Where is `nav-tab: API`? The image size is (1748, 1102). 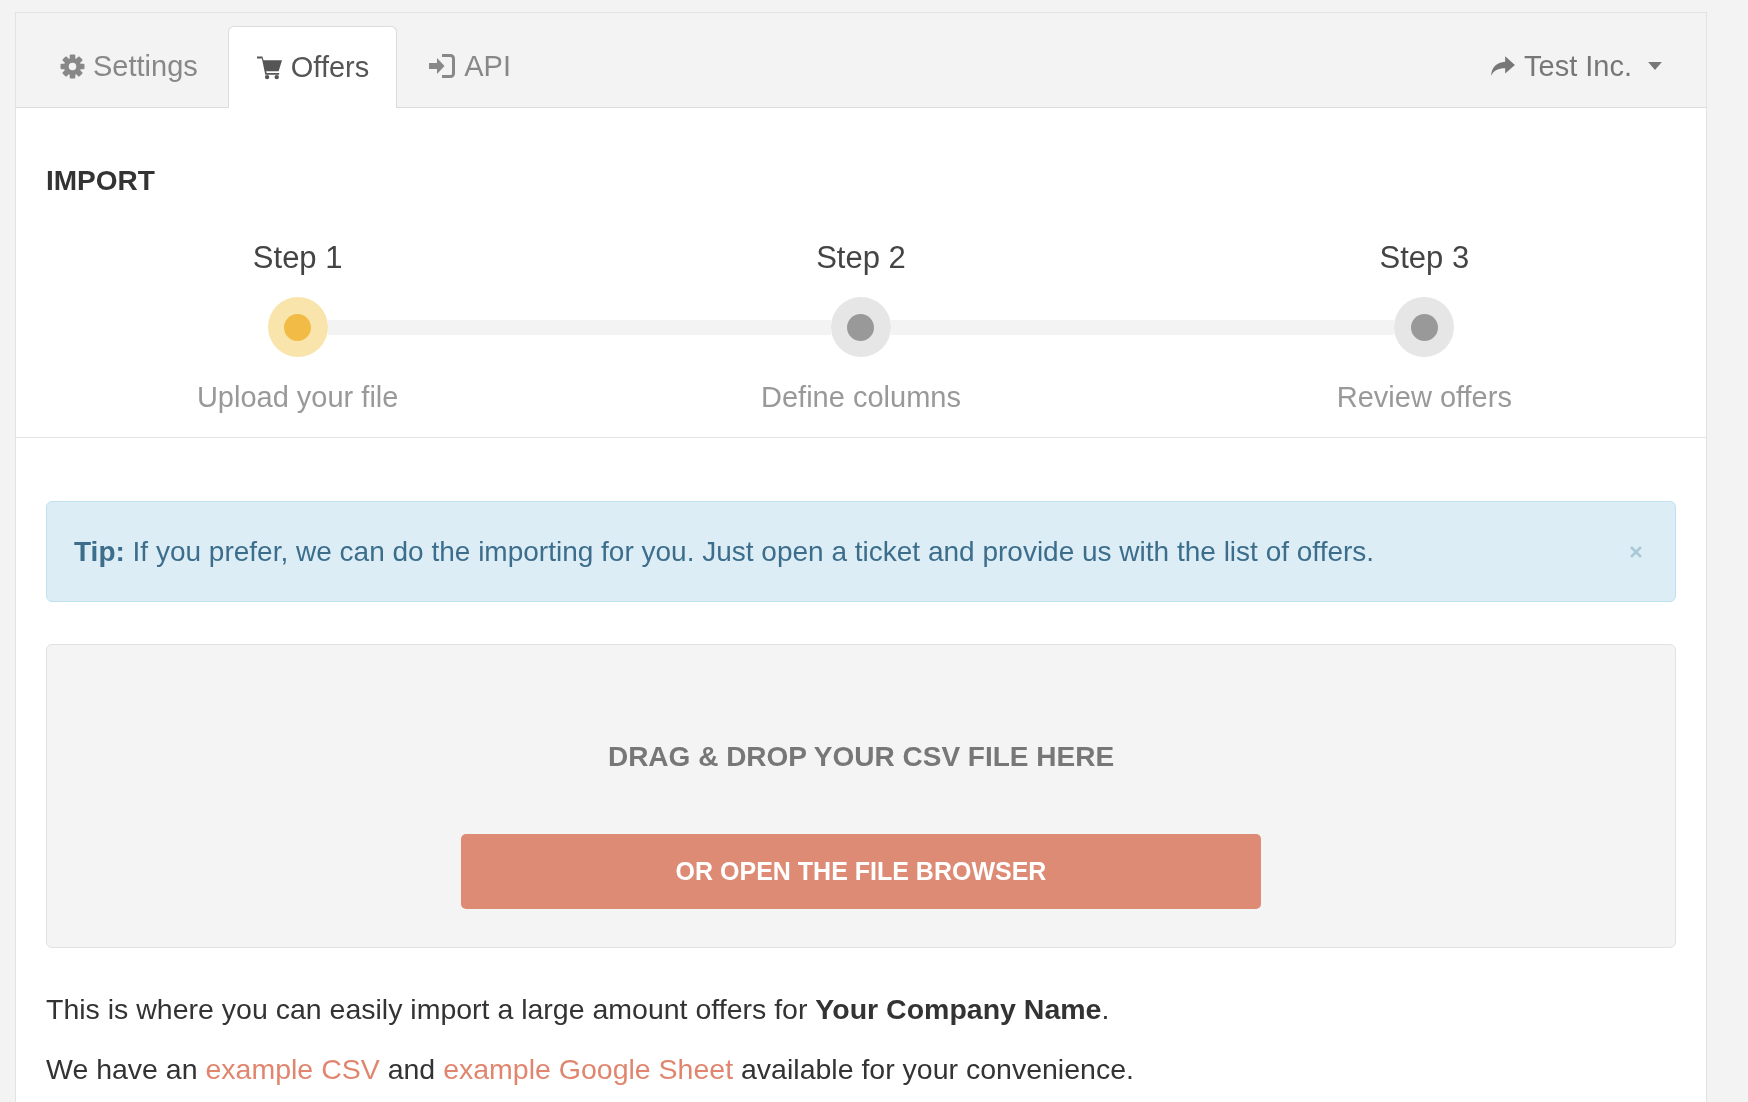 nav-tab: API is located at coordinates (469, 66).